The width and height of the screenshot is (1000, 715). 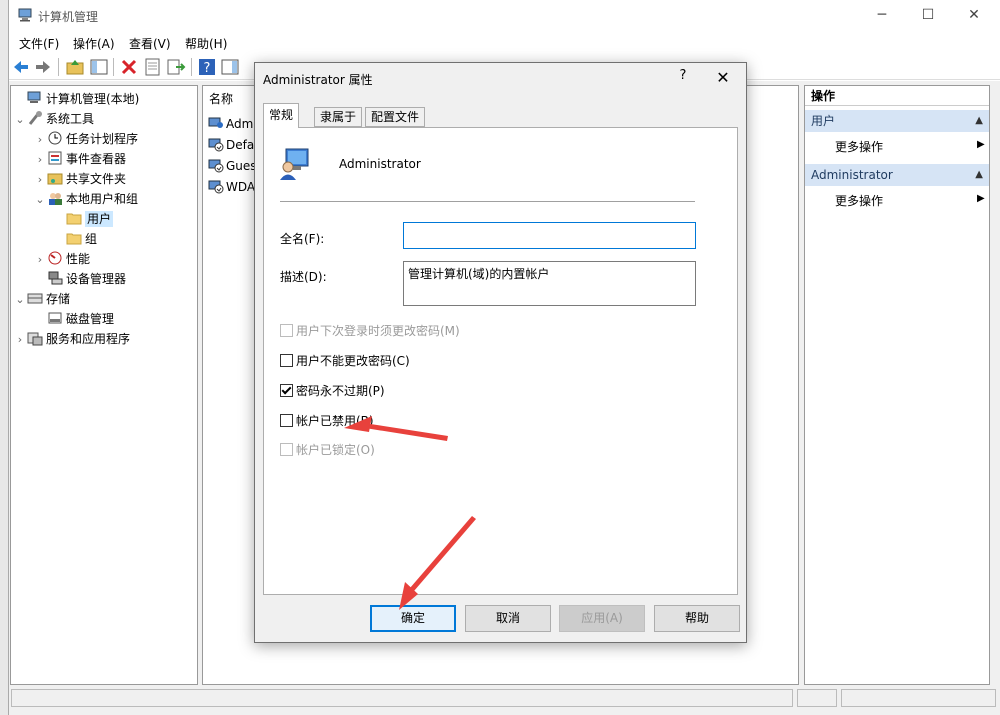 What do you see at coordinates (928, 15) in the screenshot?
I see `maximize-button: ☐` at bounding box center [928, 15].